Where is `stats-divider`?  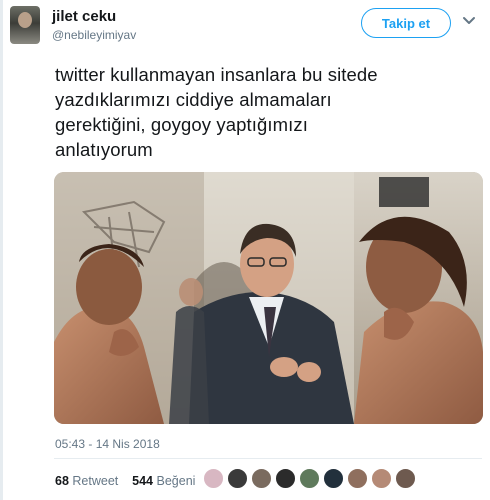
stats-divider is located at coordinates (268, 458).